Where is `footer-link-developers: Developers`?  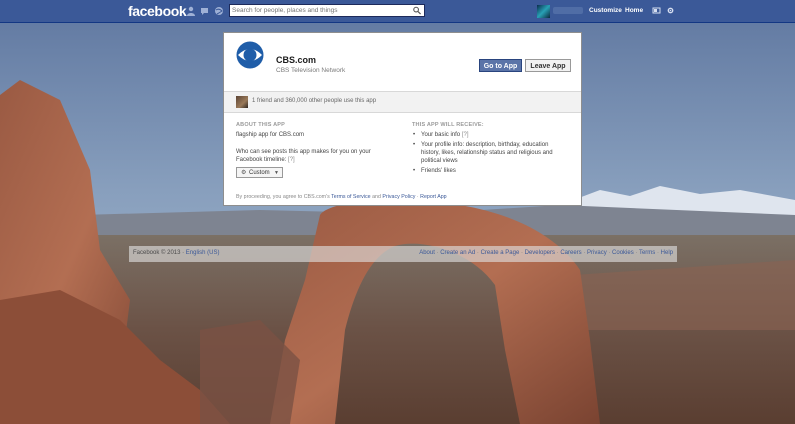
footer-link-developers: Developers is located at coordinates (540, 253).